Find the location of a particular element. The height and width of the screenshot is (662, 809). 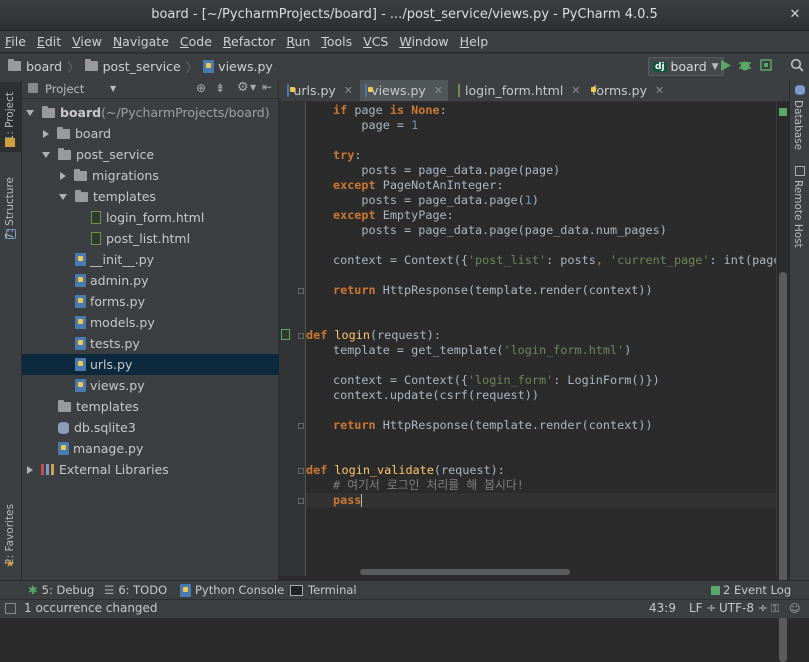

tab-forms-py: forms.py ✕ is located at coordinates (626, 90).